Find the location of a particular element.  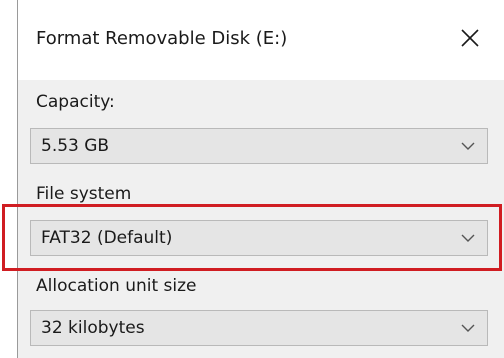

capacity-dropdown: 5.53 GB is located at coordinates (259, 146).